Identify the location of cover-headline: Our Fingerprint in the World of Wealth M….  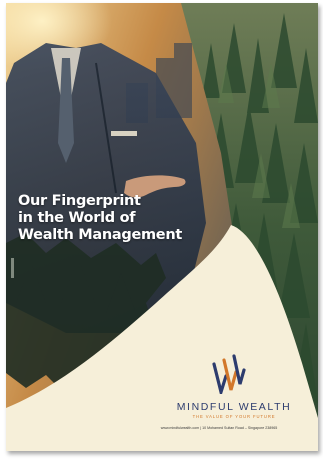
(100, 218).